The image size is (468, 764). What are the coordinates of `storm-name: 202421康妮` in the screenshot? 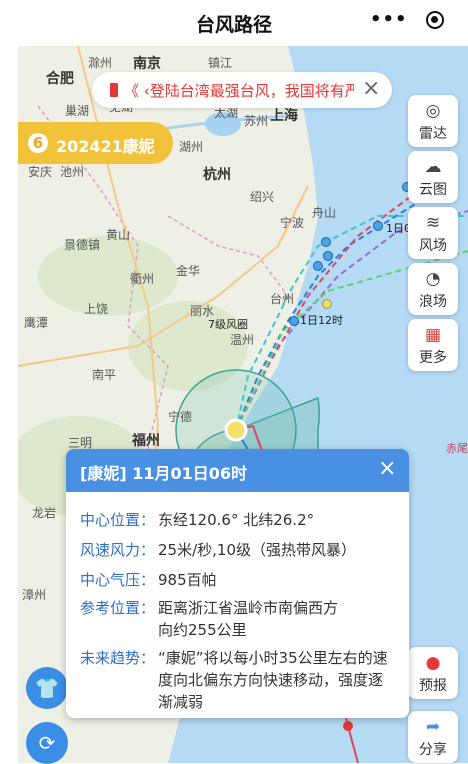 It's located at (105, 146).